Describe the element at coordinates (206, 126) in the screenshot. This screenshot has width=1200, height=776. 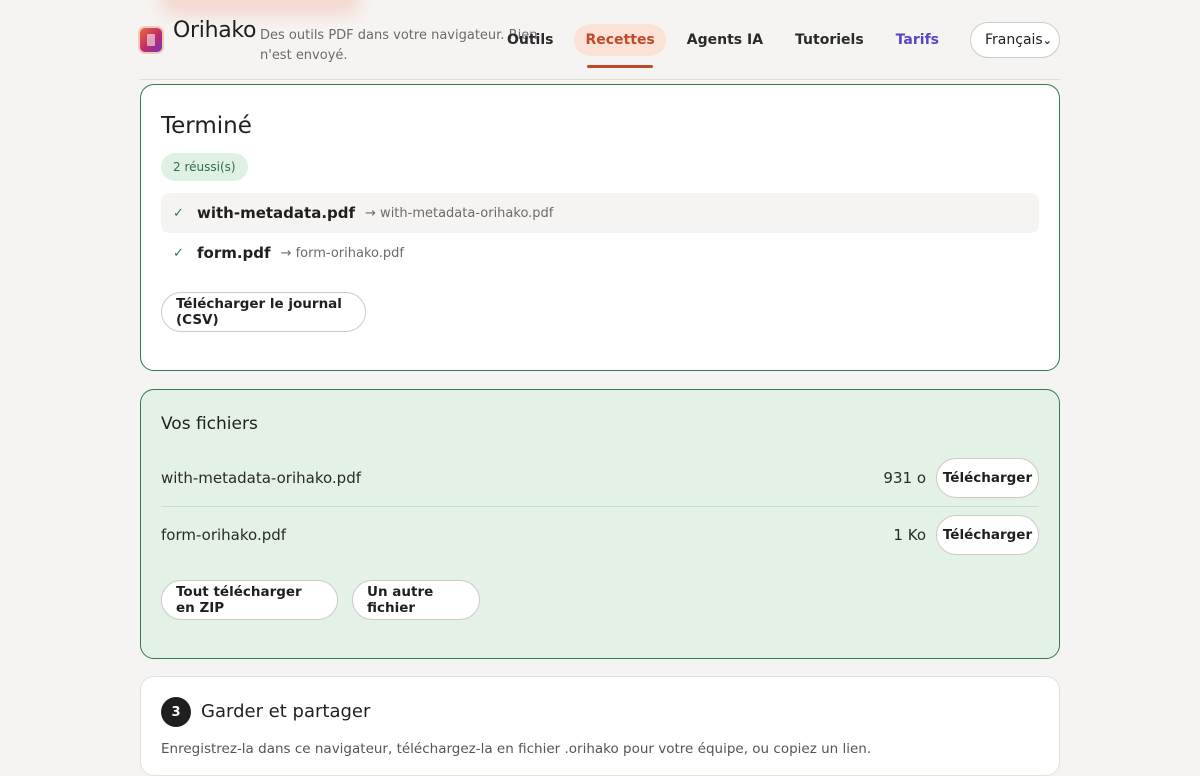
I see `result-title: Terminé` at that location.